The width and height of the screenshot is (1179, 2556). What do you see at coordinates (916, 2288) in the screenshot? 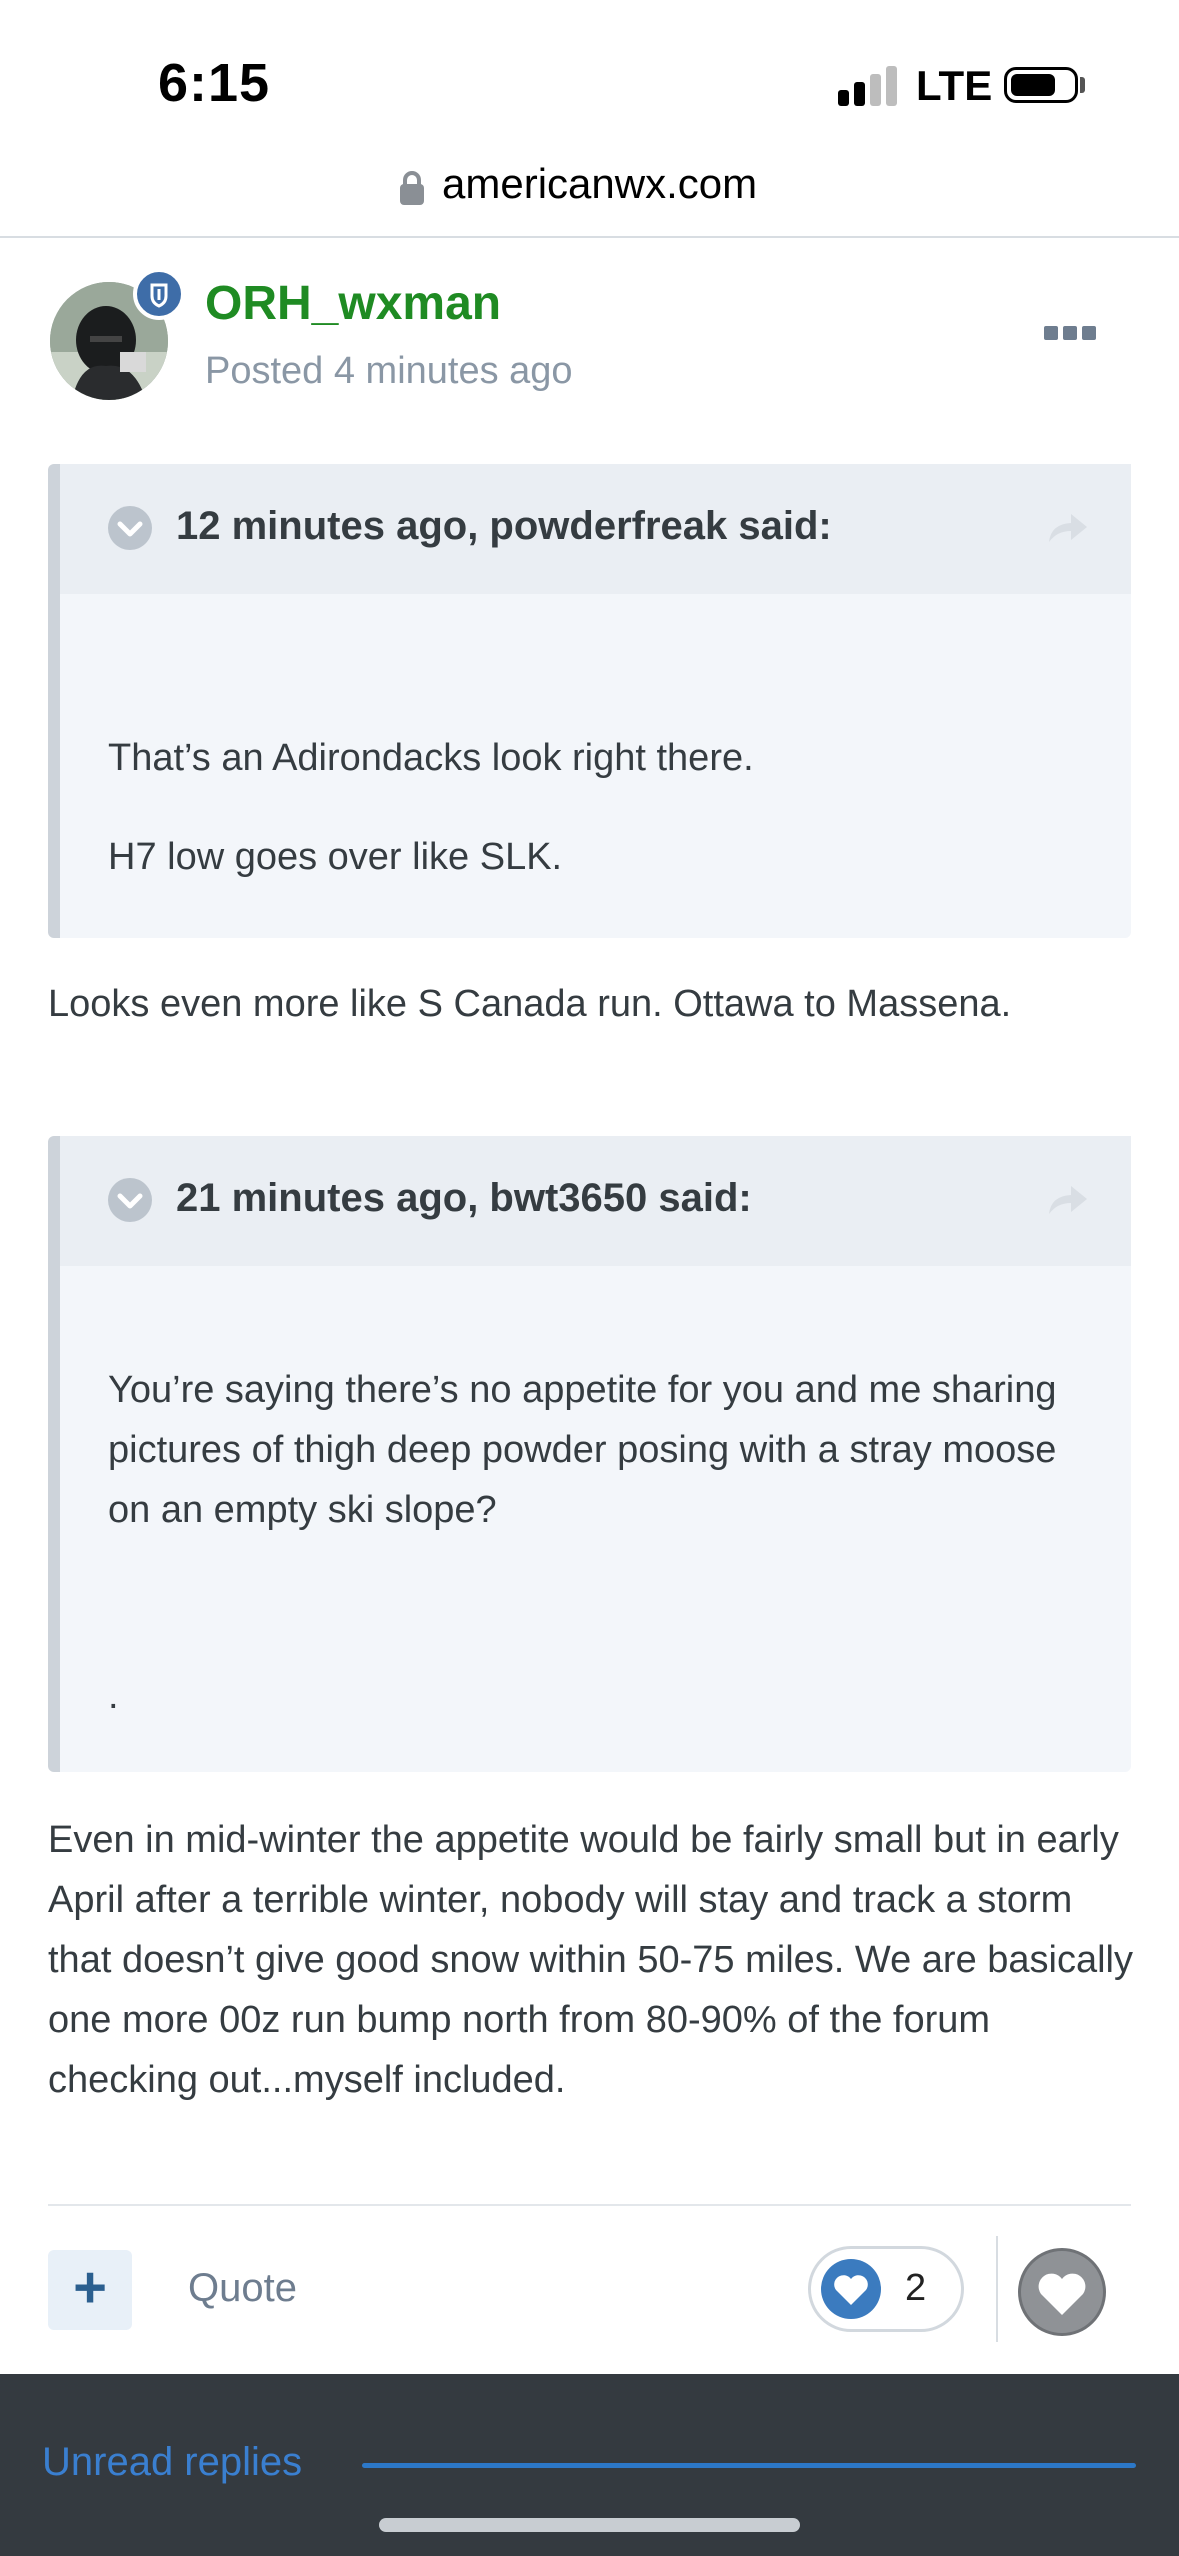
I see `reaction-count: 2` at bounding box center [916, 2288].